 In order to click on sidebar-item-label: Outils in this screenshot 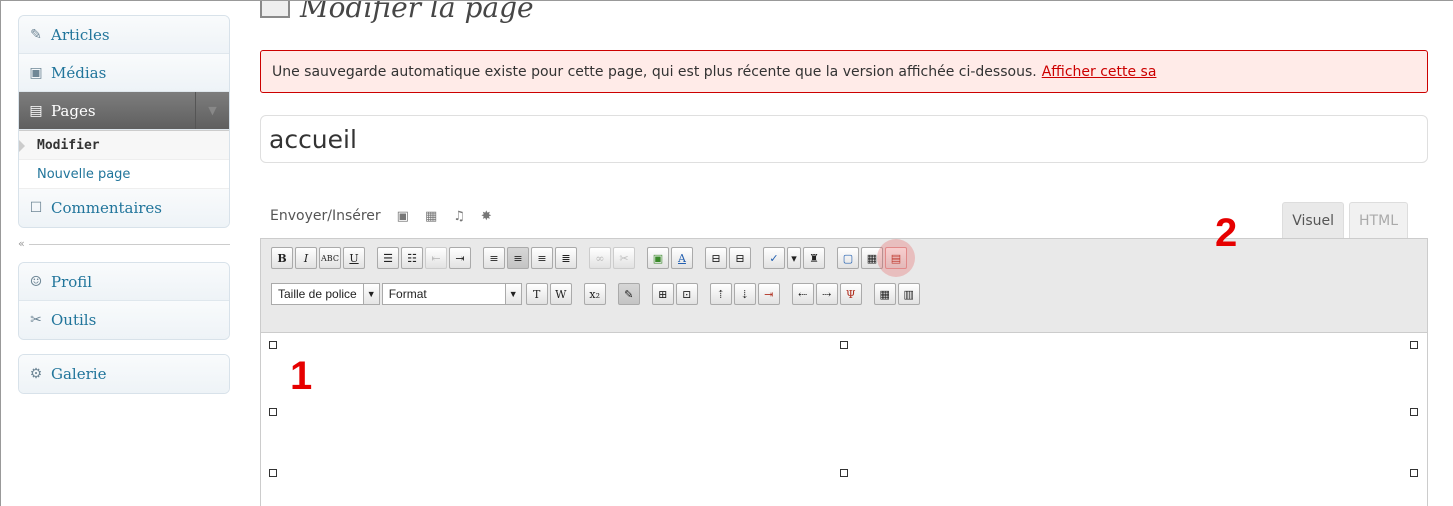, I will do `click(74, 320)`.